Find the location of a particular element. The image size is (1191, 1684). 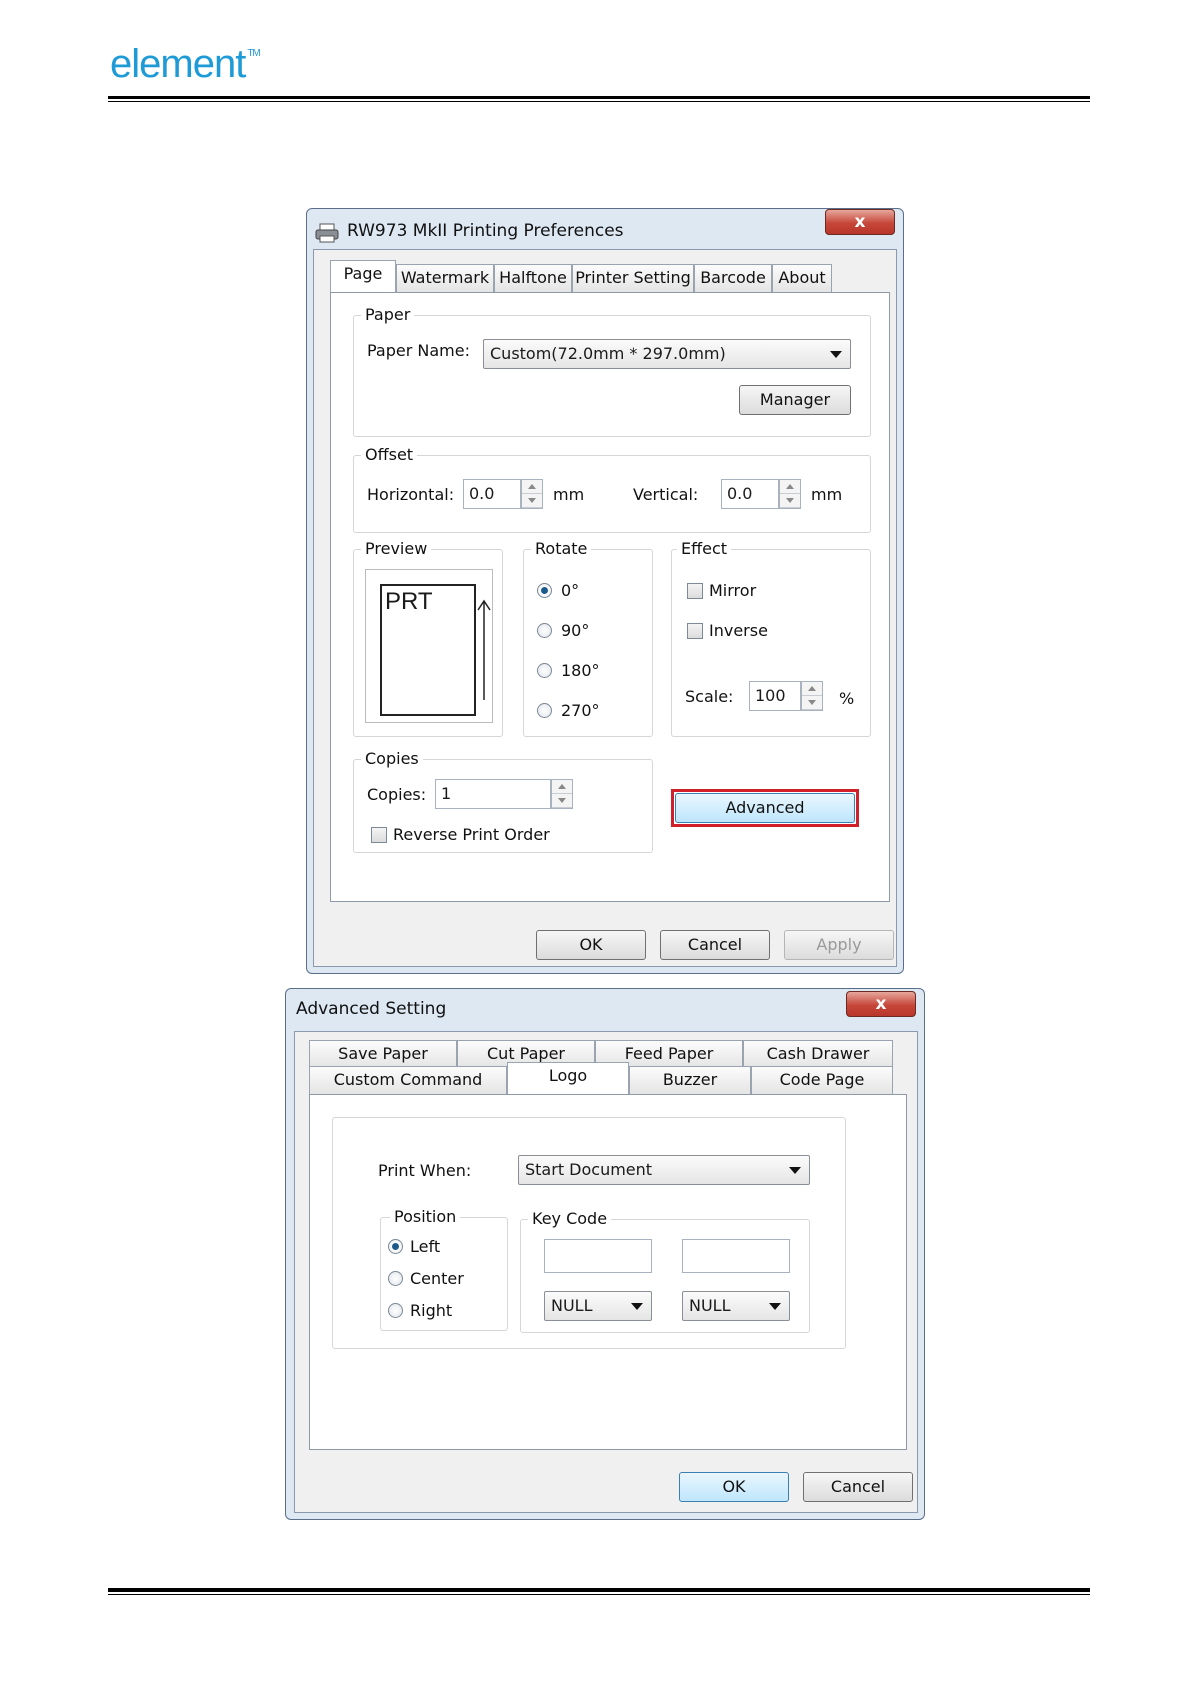

inverse-label: Inverse is located at coordinates (738, 630).